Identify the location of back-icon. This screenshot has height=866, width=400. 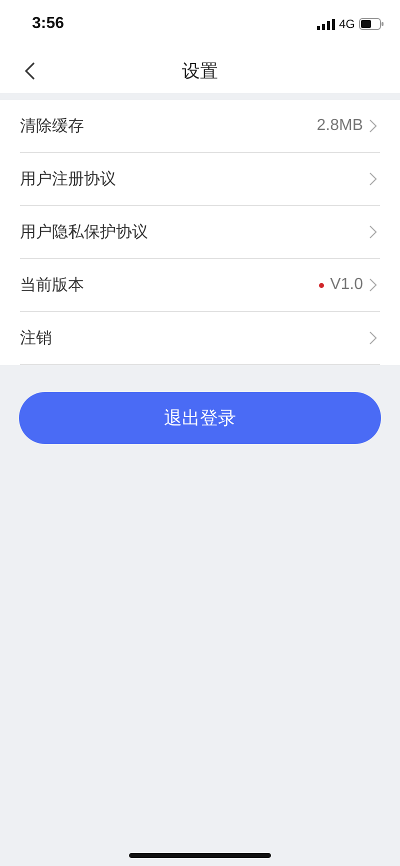
(29, 71).